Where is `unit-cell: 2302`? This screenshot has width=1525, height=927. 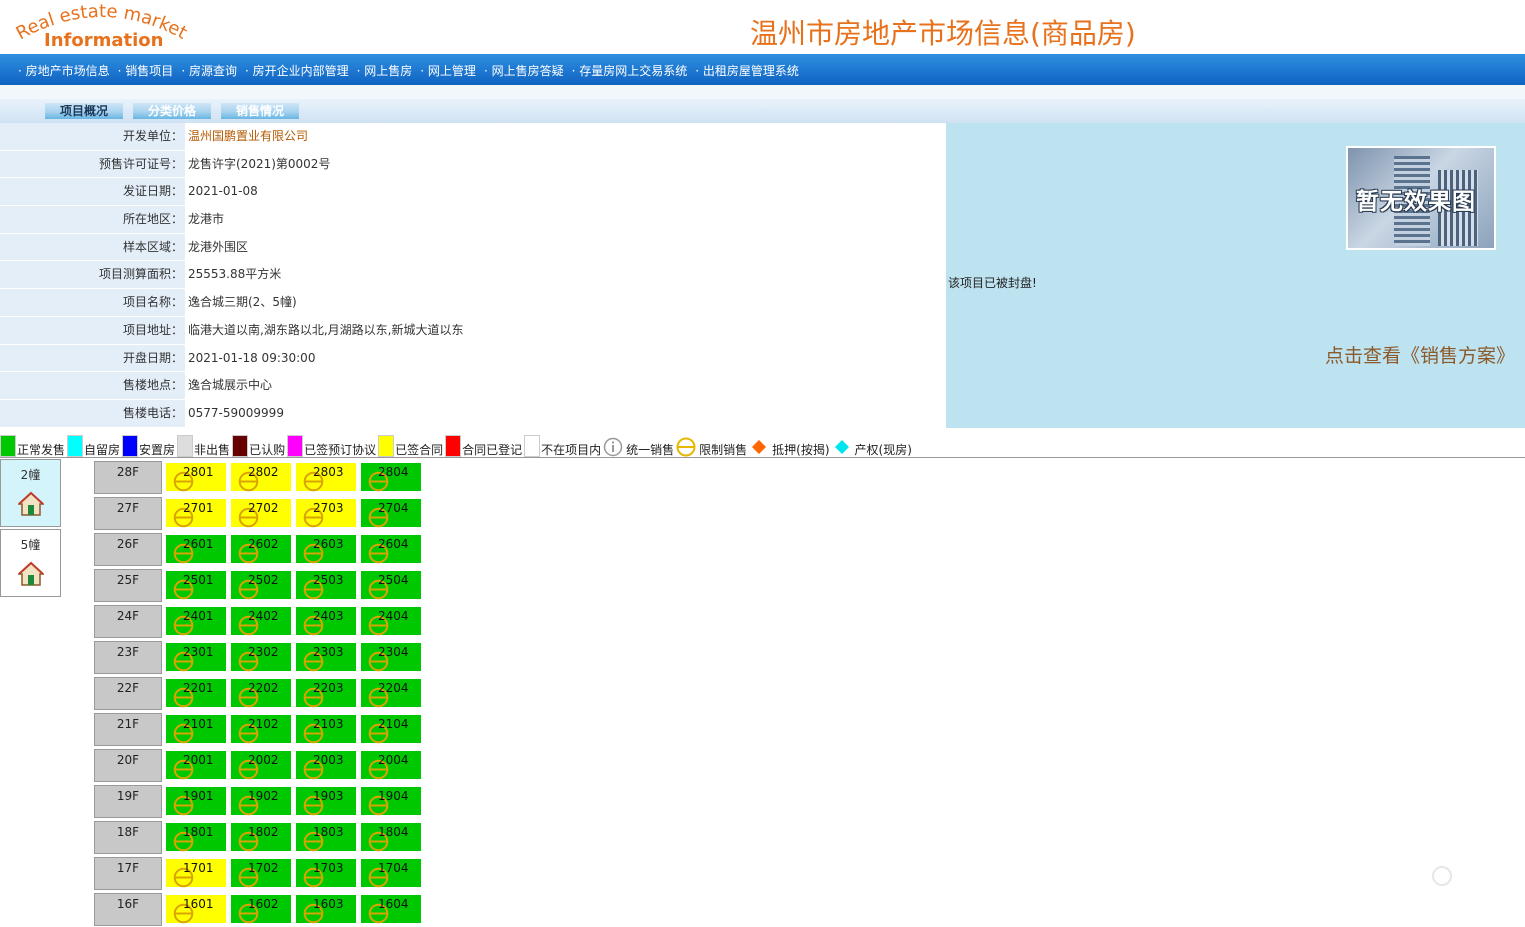
unit-cell: 2302 is located at coordinates (261, 657).